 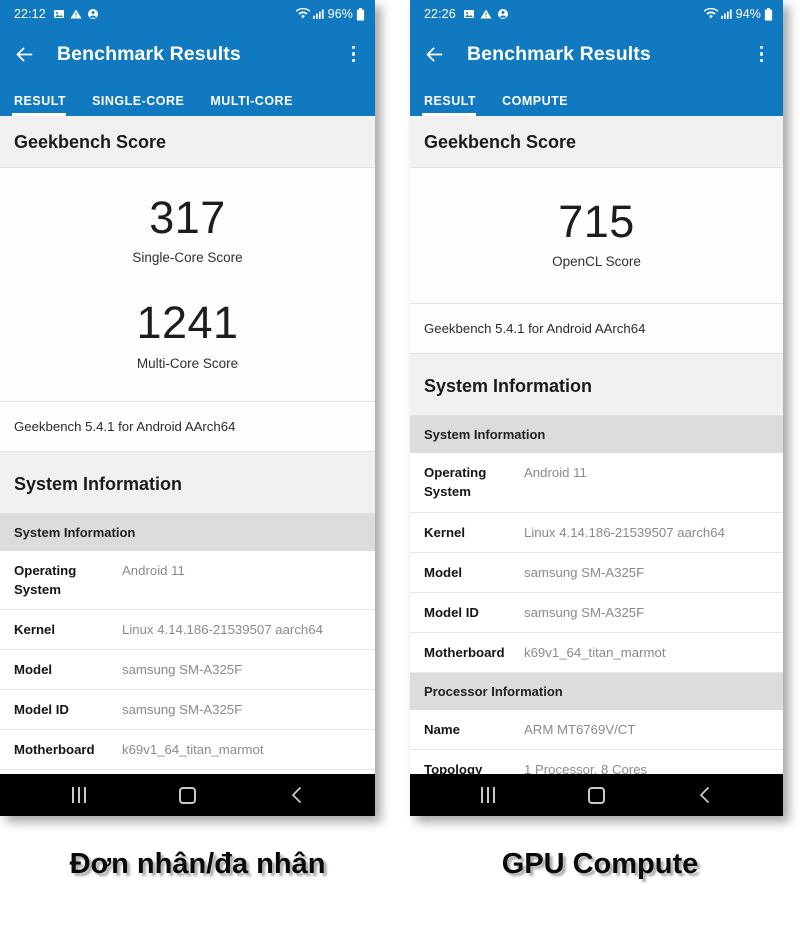 What do you see at coordinates (187, 258) in the screenshot?
I see `single-core-score-label: Single-Core Score` at bounding box center [187, 258].